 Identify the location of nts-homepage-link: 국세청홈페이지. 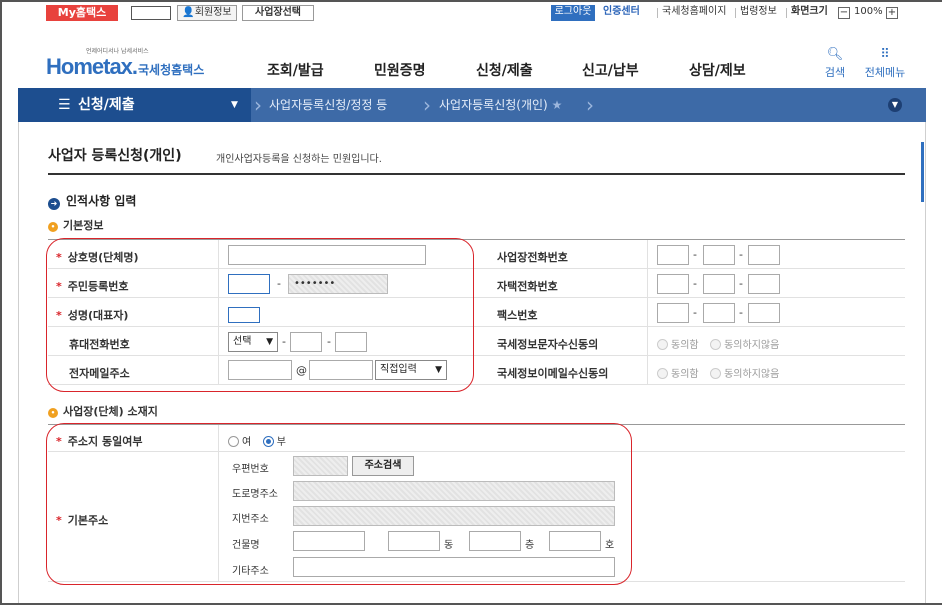
(694, 13).